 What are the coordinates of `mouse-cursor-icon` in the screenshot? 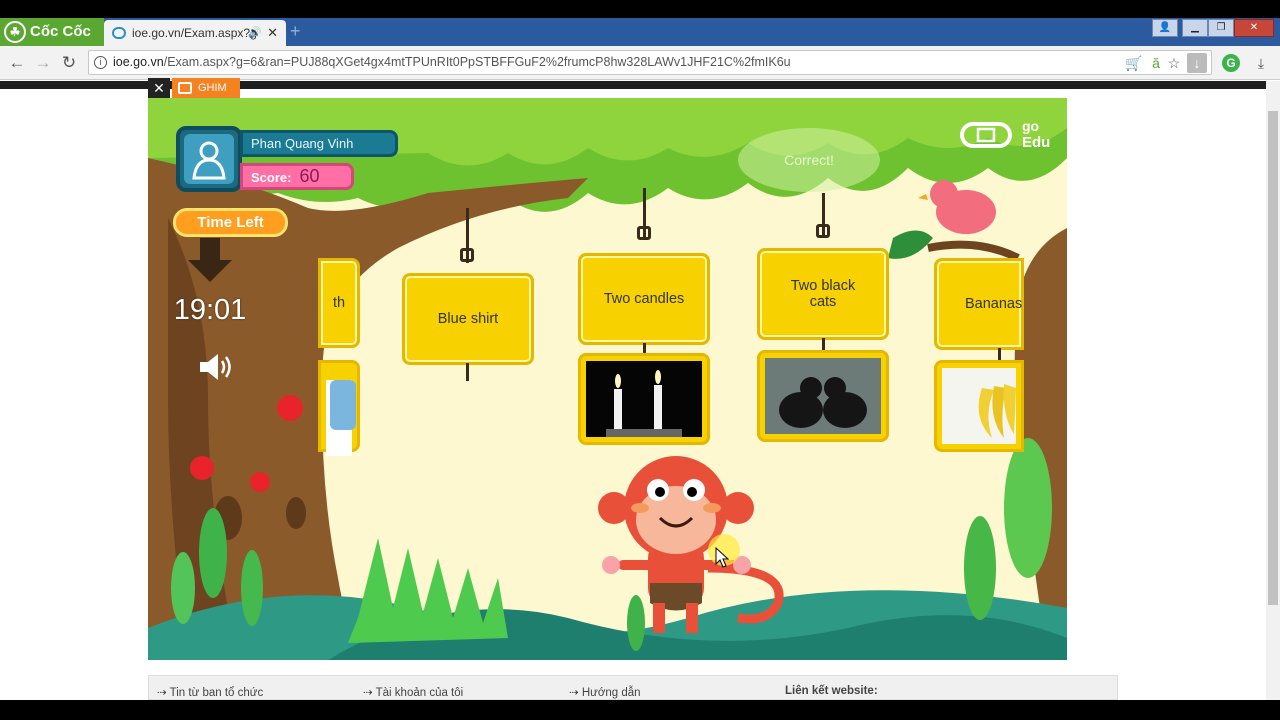 It's located at (724, 551).